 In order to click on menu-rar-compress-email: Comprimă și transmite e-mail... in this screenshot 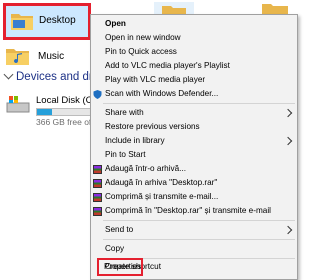, I will do `click(194, 197)`.